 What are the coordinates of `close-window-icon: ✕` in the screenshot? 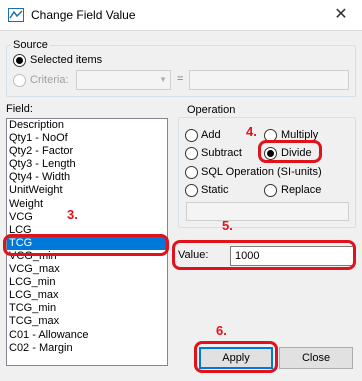 It's located at (341, 15).